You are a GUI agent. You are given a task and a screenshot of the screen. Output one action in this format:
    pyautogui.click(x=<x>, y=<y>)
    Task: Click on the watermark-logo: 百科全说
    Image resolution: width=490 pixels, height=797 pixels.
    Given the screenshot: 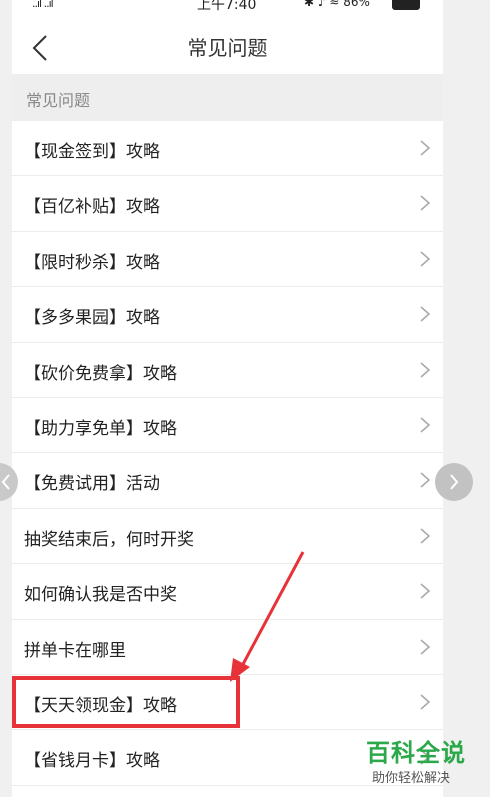 What is the action you would take?
    pyautogui.click(x=416, y=753)
    